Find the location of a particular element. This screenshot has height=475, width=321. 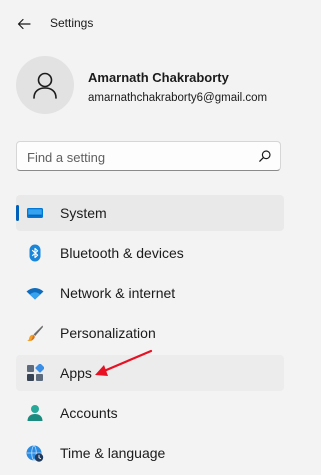

avatar is located at coordinates (45, 85).